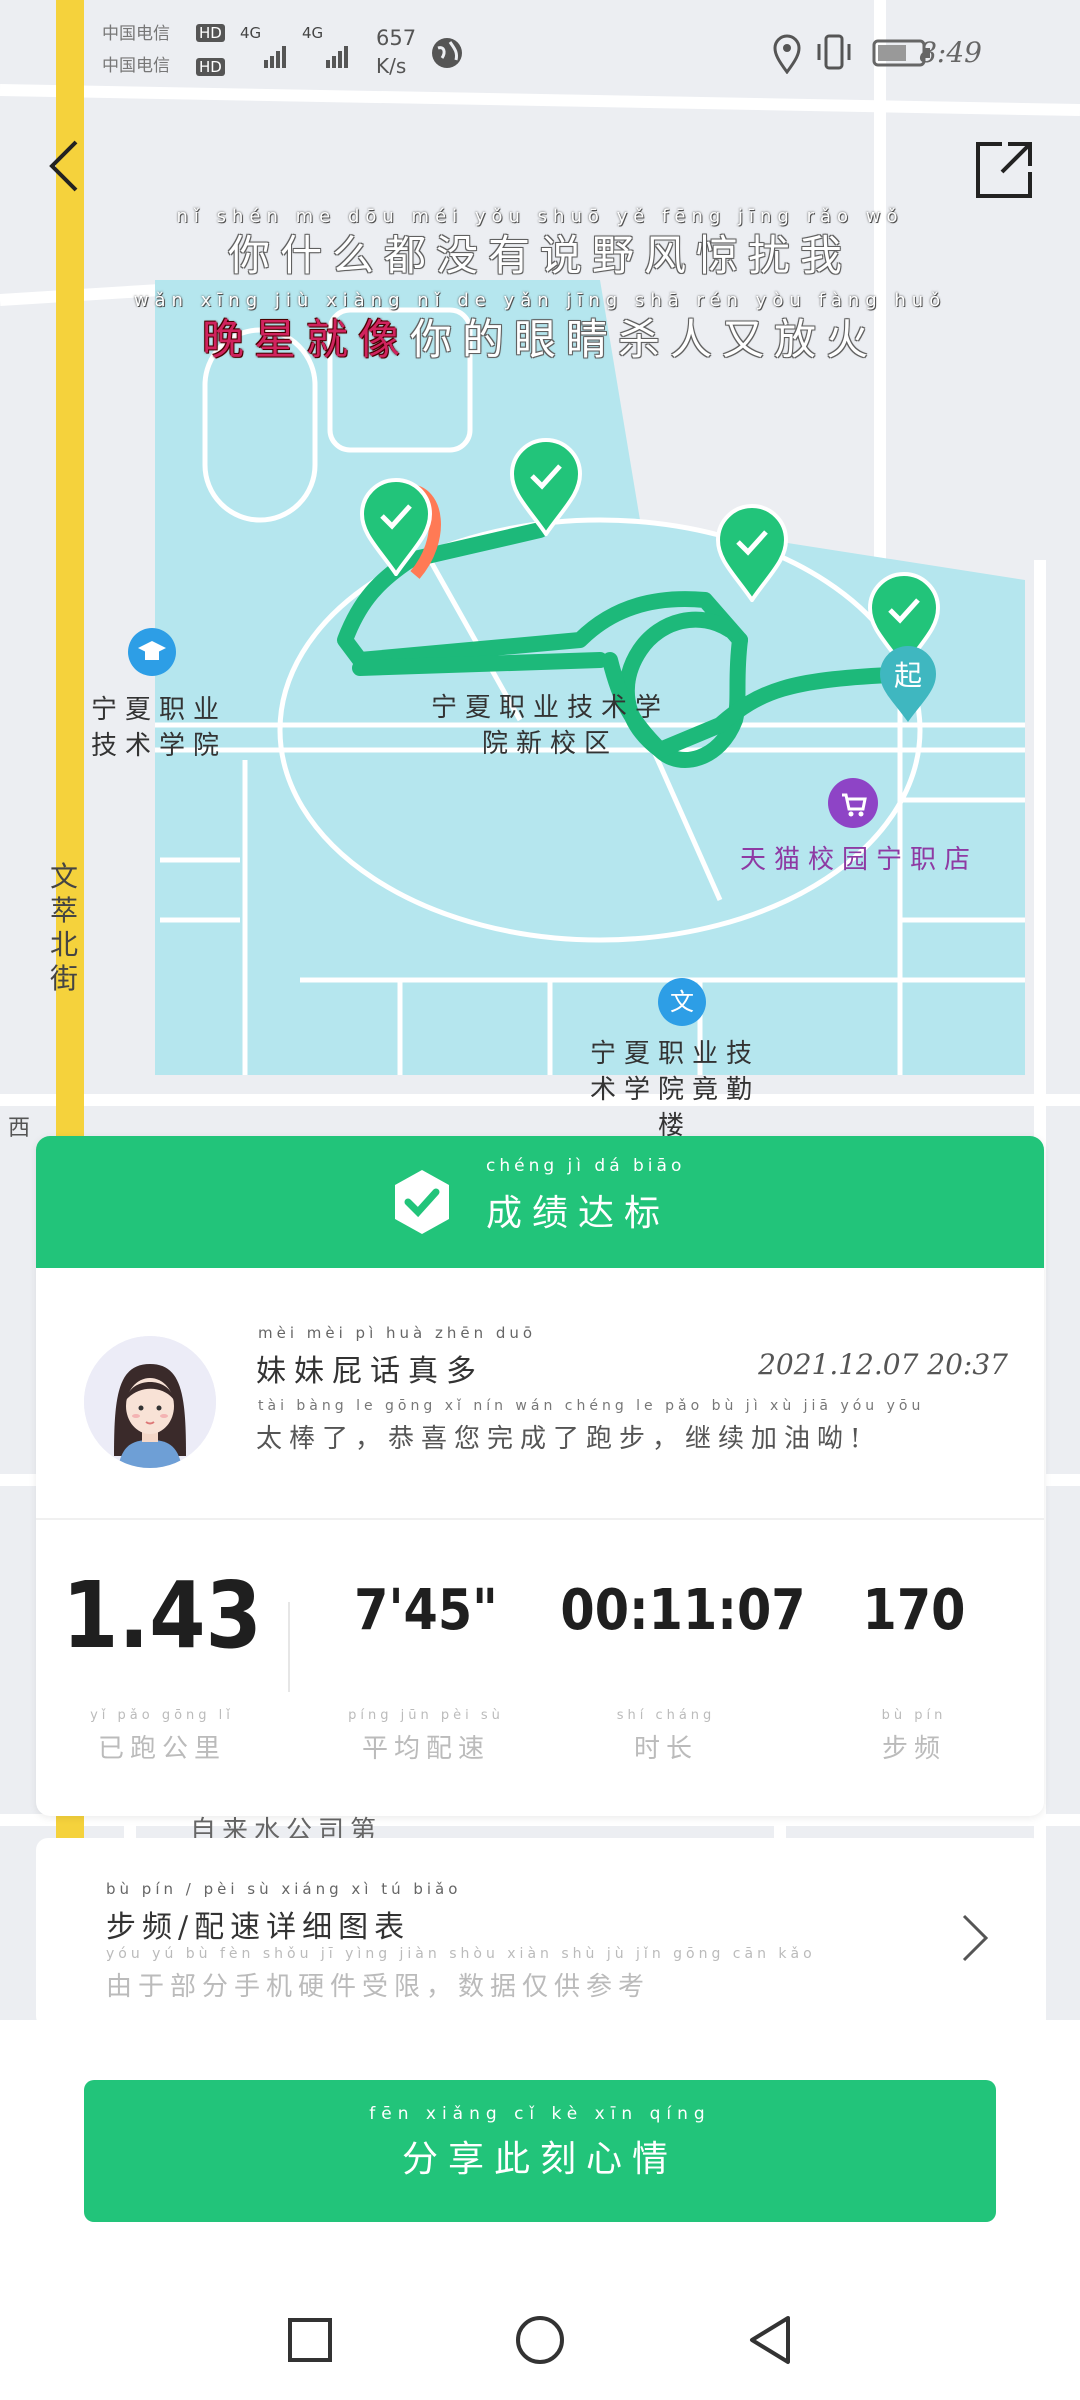  What do you see at coordinates (136, 66) in the screenshot?
I see `carrier-2: 中国电信` at bounding box center [136, 66].